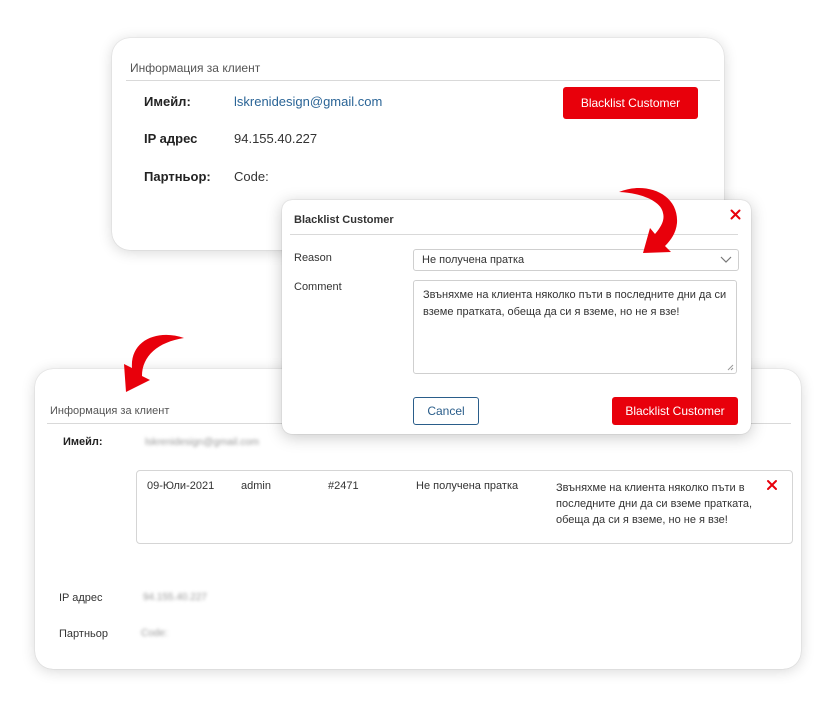 This screenshot has width=836, height=722. What do you see at coordinates (343, 486) in the screenshot?
I see `entry-order: #2471` at bounding box center [343, 486].